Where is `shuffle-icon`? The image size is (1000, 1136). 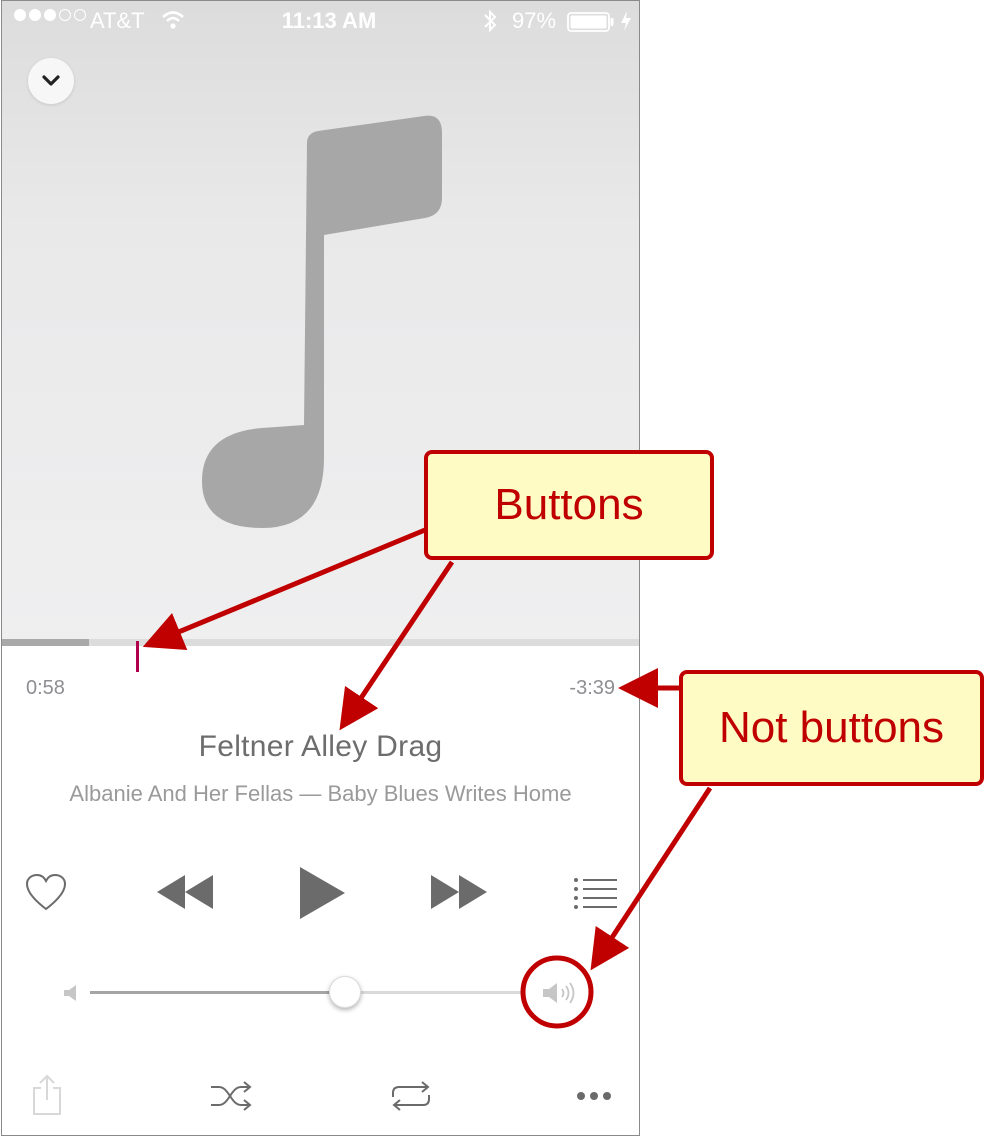 shuffle-icon is located at coordinates (231, 1096).